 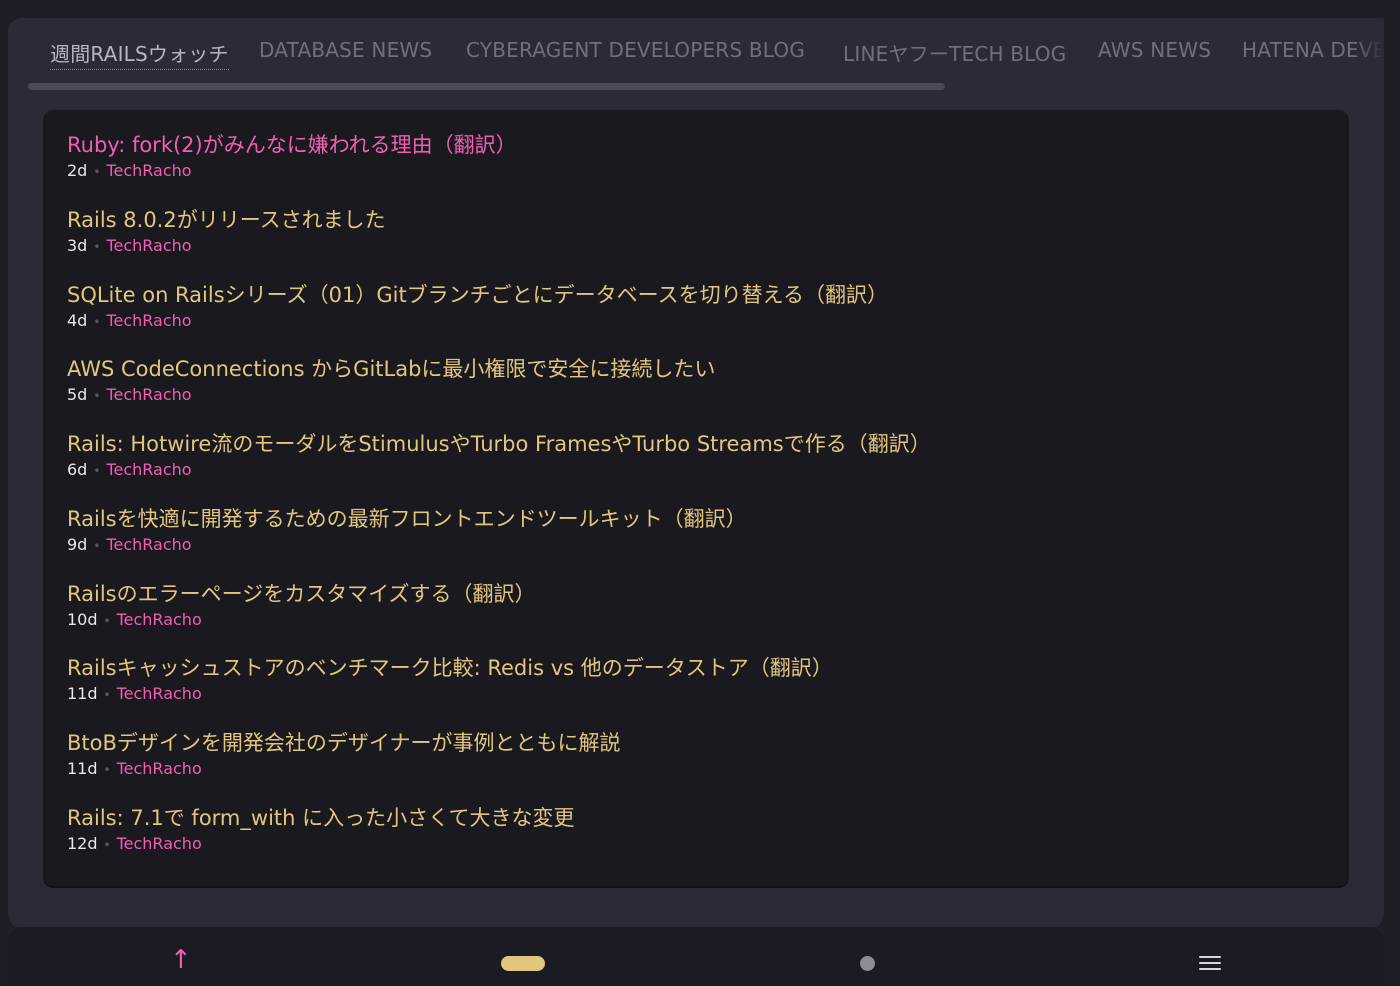 I want to click on article-item: Rails 8.0.2がリリースされました 3d • TechRacho, so click(x=697, y=232).